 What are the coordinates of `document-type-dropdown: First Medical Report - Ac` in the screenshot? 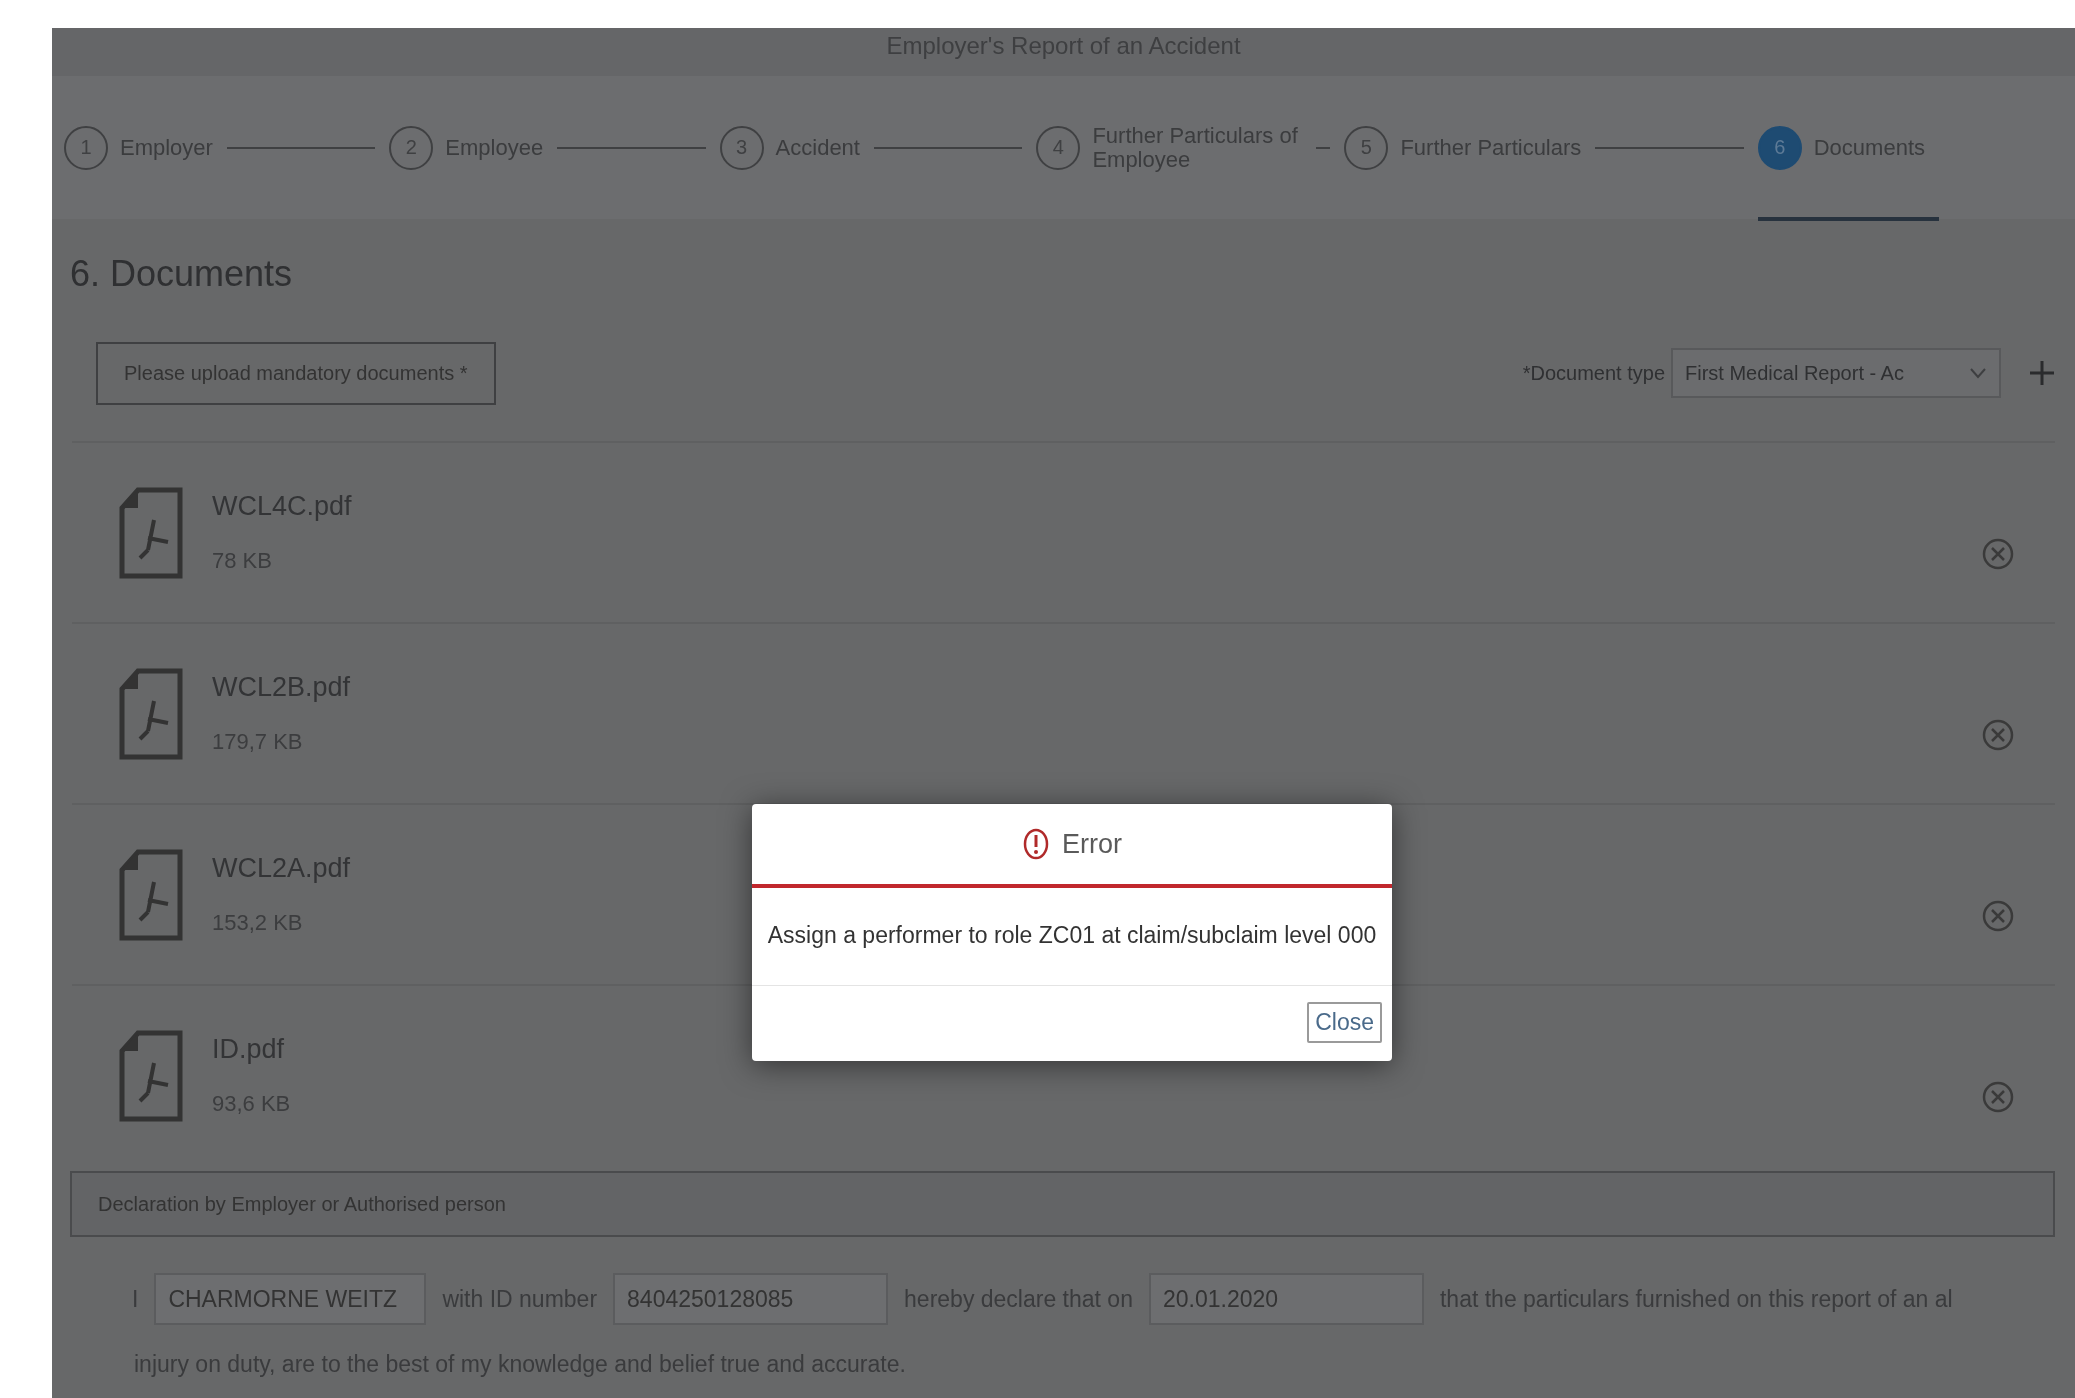 It's located at (1836, 373).